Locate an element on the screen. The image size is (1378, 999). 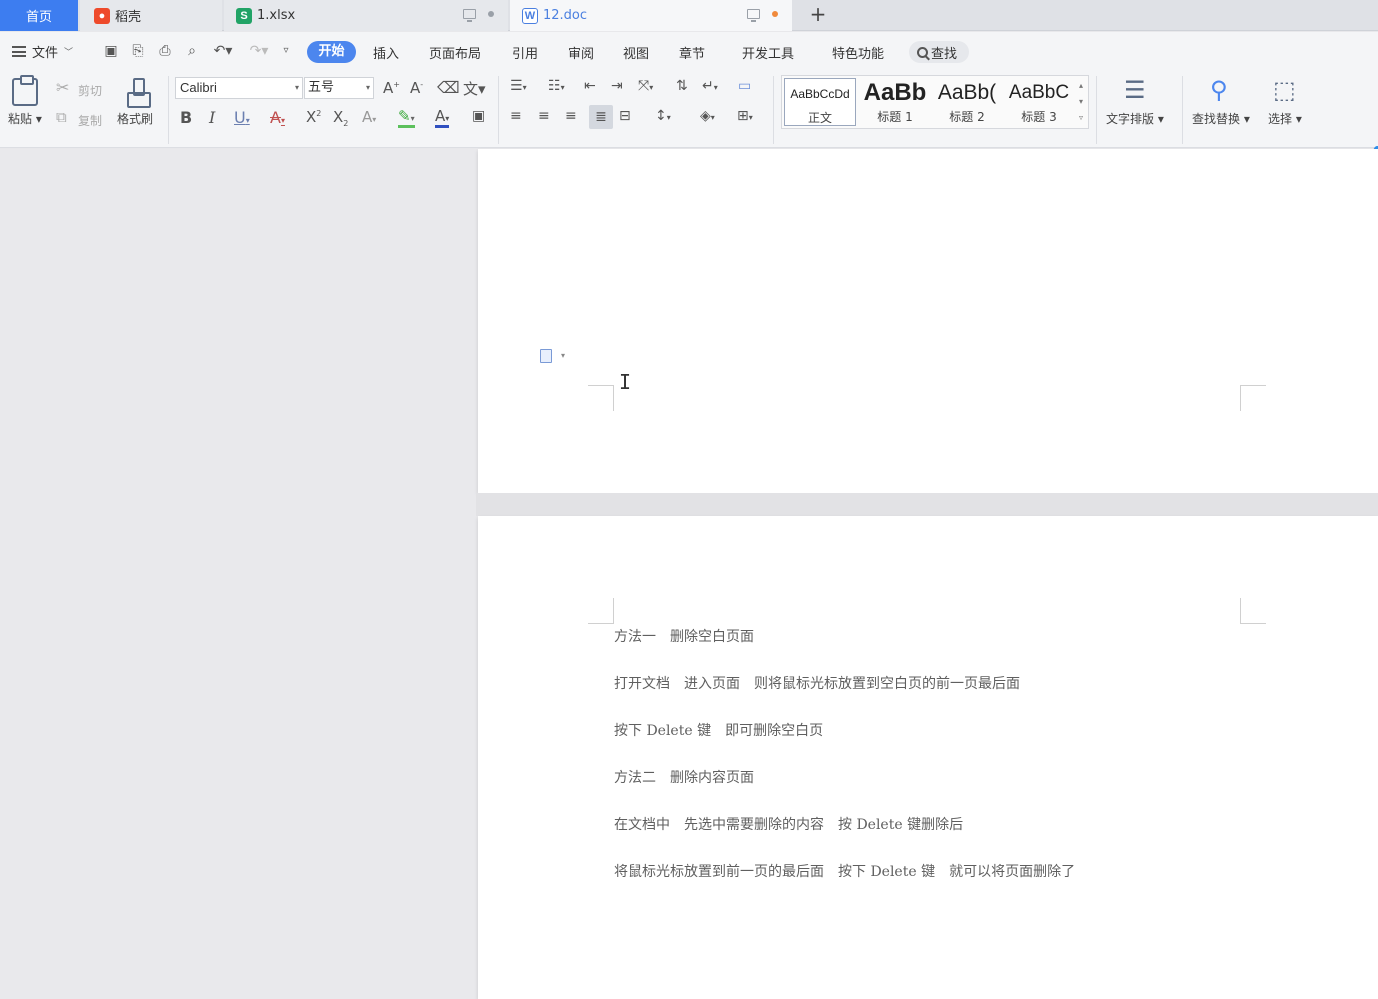
align-left-icon: ≡ is located at coordinates (516, 116).